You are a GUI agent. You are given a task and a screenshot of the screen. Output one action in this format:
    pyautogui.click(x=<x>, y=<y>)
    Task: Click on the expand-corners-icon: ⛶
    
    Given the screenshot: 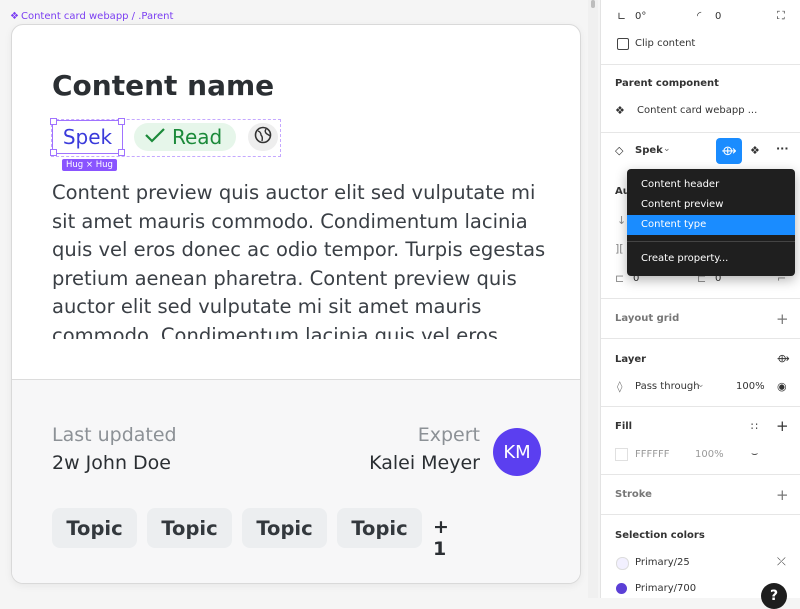 What is the action you would take?
    pyautogui.click(x=781, y=16)
    